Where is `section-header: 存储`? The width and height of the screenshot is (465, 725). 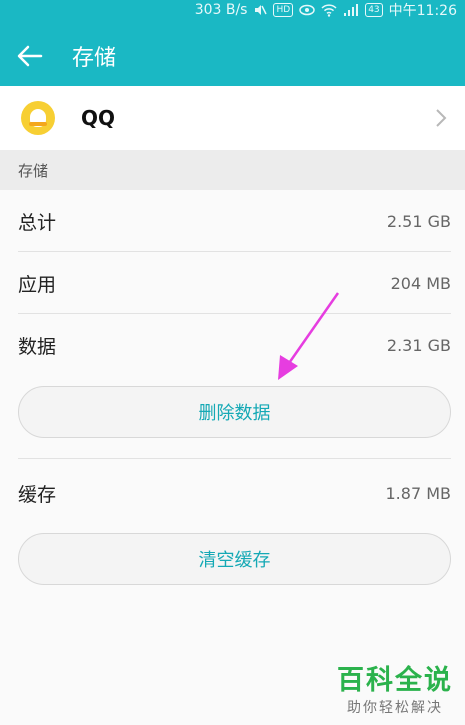
section-header: 存储 is located at coordinates (232, 170).